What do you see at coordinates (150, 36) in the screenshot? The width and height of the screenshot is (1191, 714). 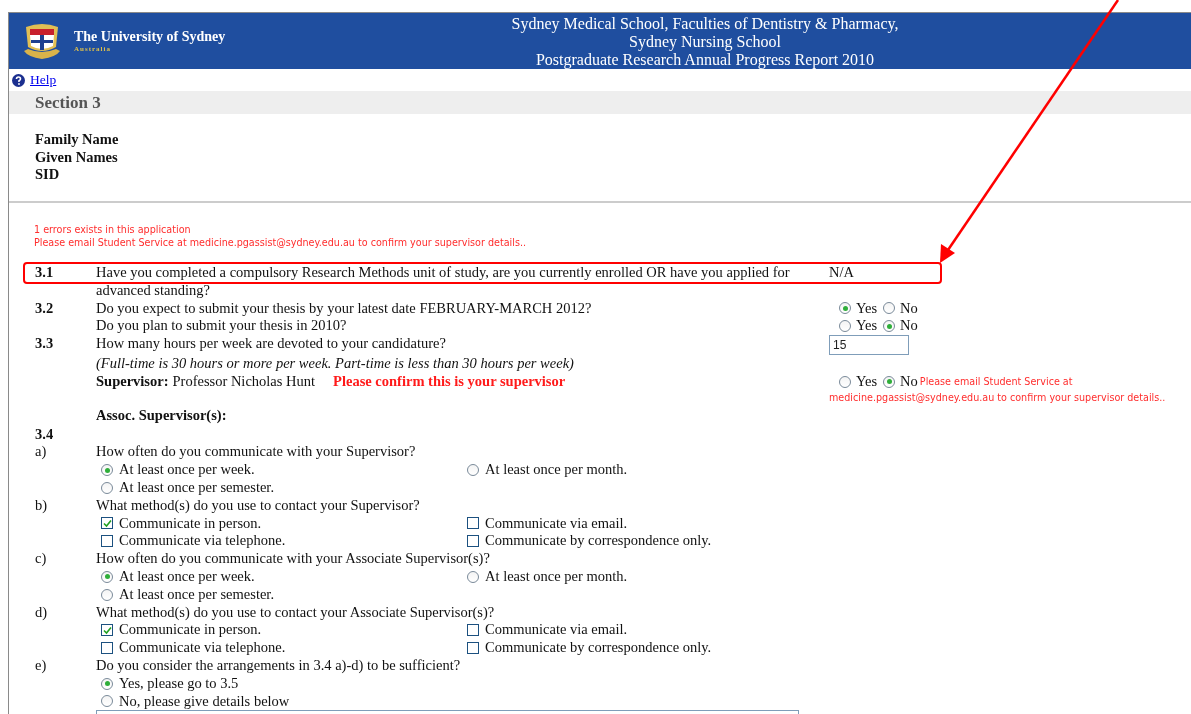 I see `university-name: The University of Sydney` at bounding box center [150, 36].